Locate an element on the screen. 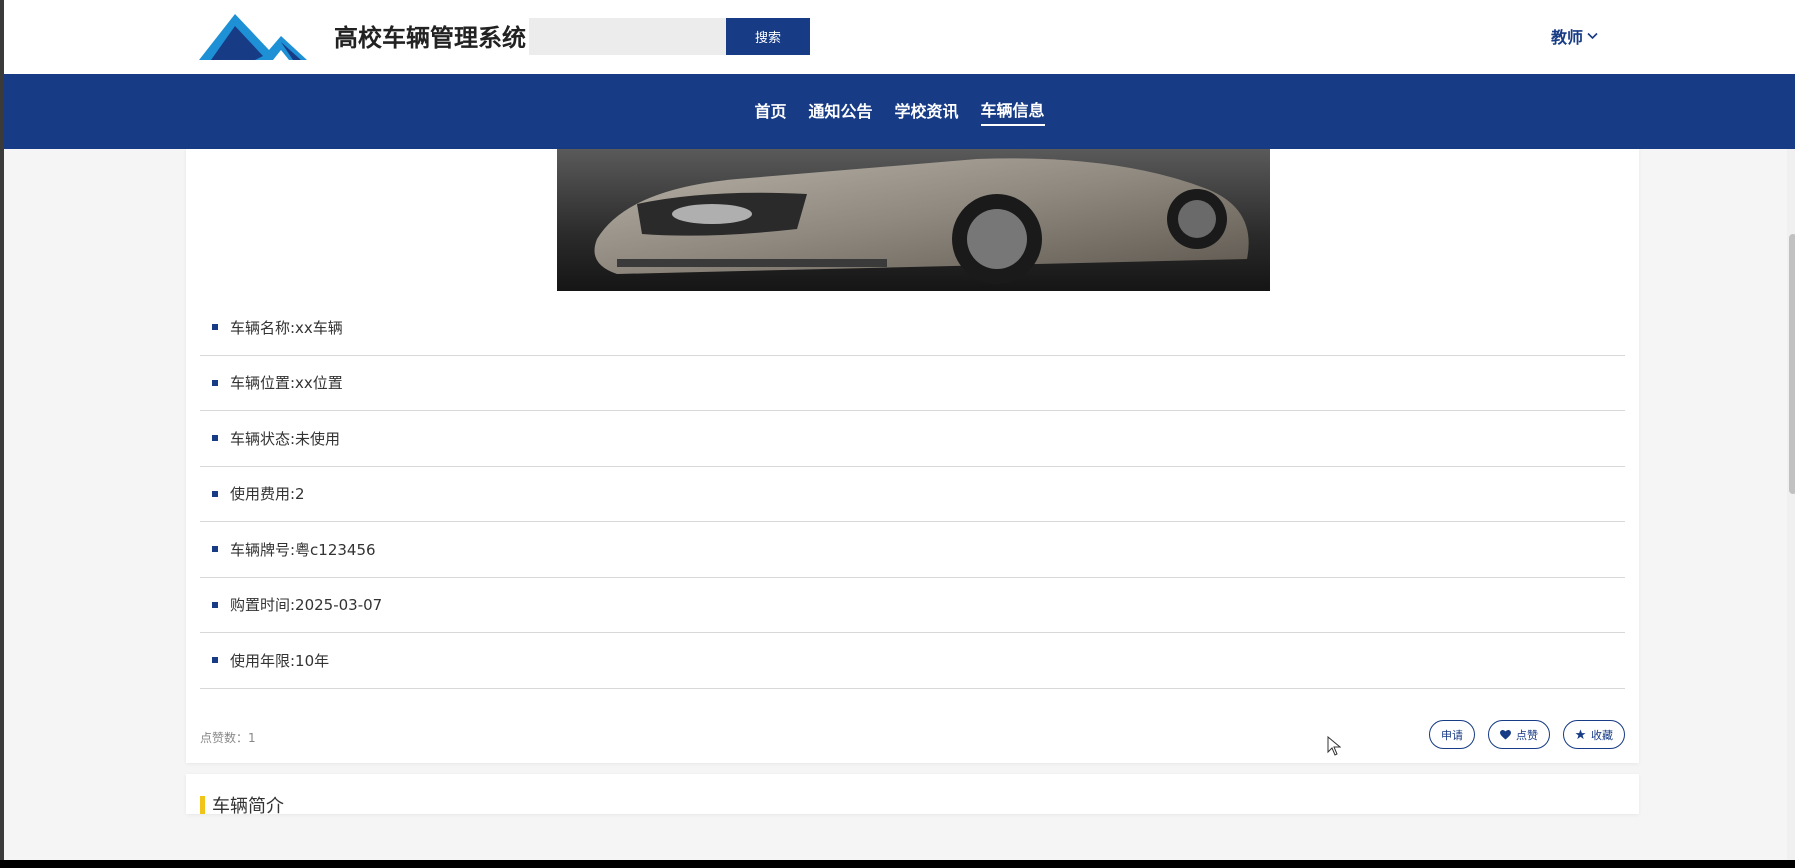 Image resolution: width=1795 pixels, height=868 pixels. field-vehicle-location: 车辆位置:xx位置 is located at coordinates (286, 383).